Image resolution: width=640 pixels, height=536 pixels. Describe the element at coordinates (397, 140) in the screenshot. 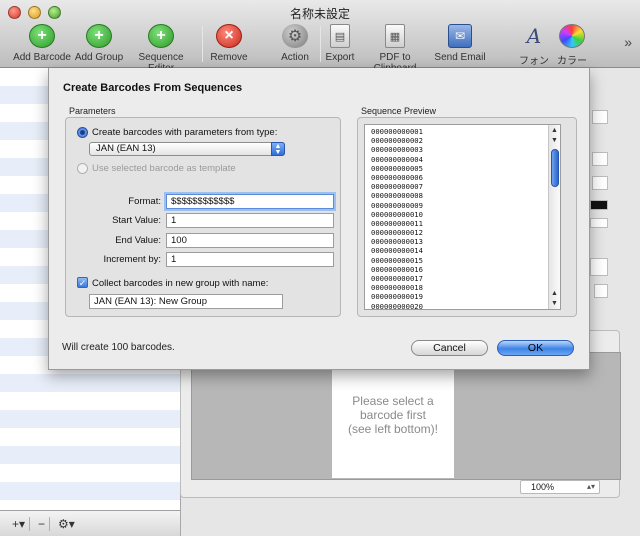

I see `sequence-item: 000000000002` at that location.